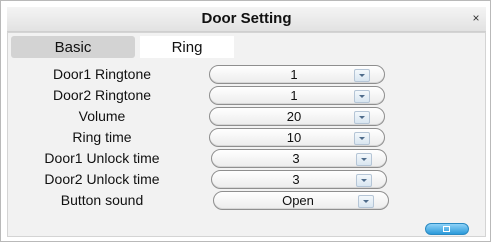 The height and width of the screenshot is (242, 491). I want to click on select-value: Open, so click(298, 200).